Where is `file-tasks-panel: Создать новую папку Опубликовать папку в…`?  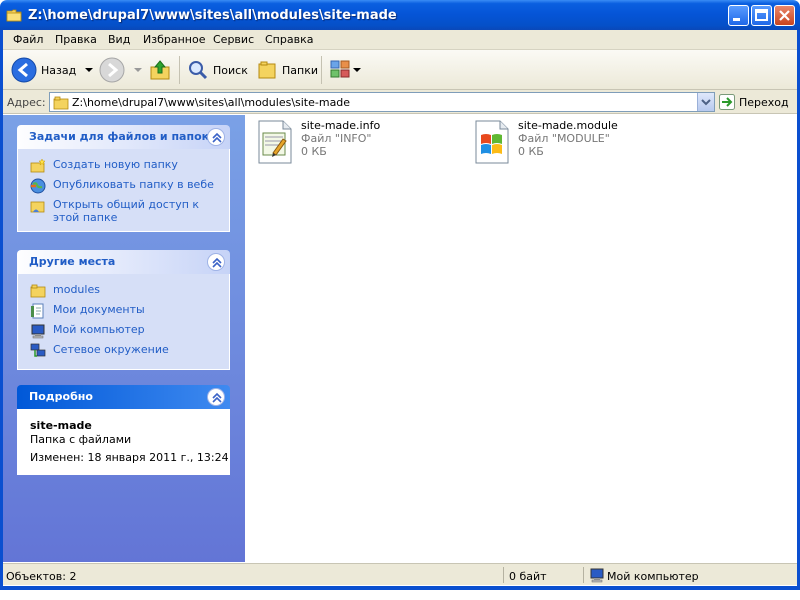 file-tasks-panel: Создать новую папку Опубликовать папку в… is located at coordinates (123, 190).